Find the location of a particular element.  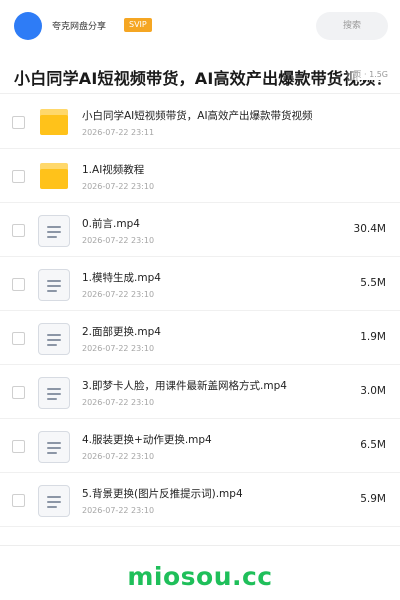

file-size: 5.9M is located at coordinates (373, 499).